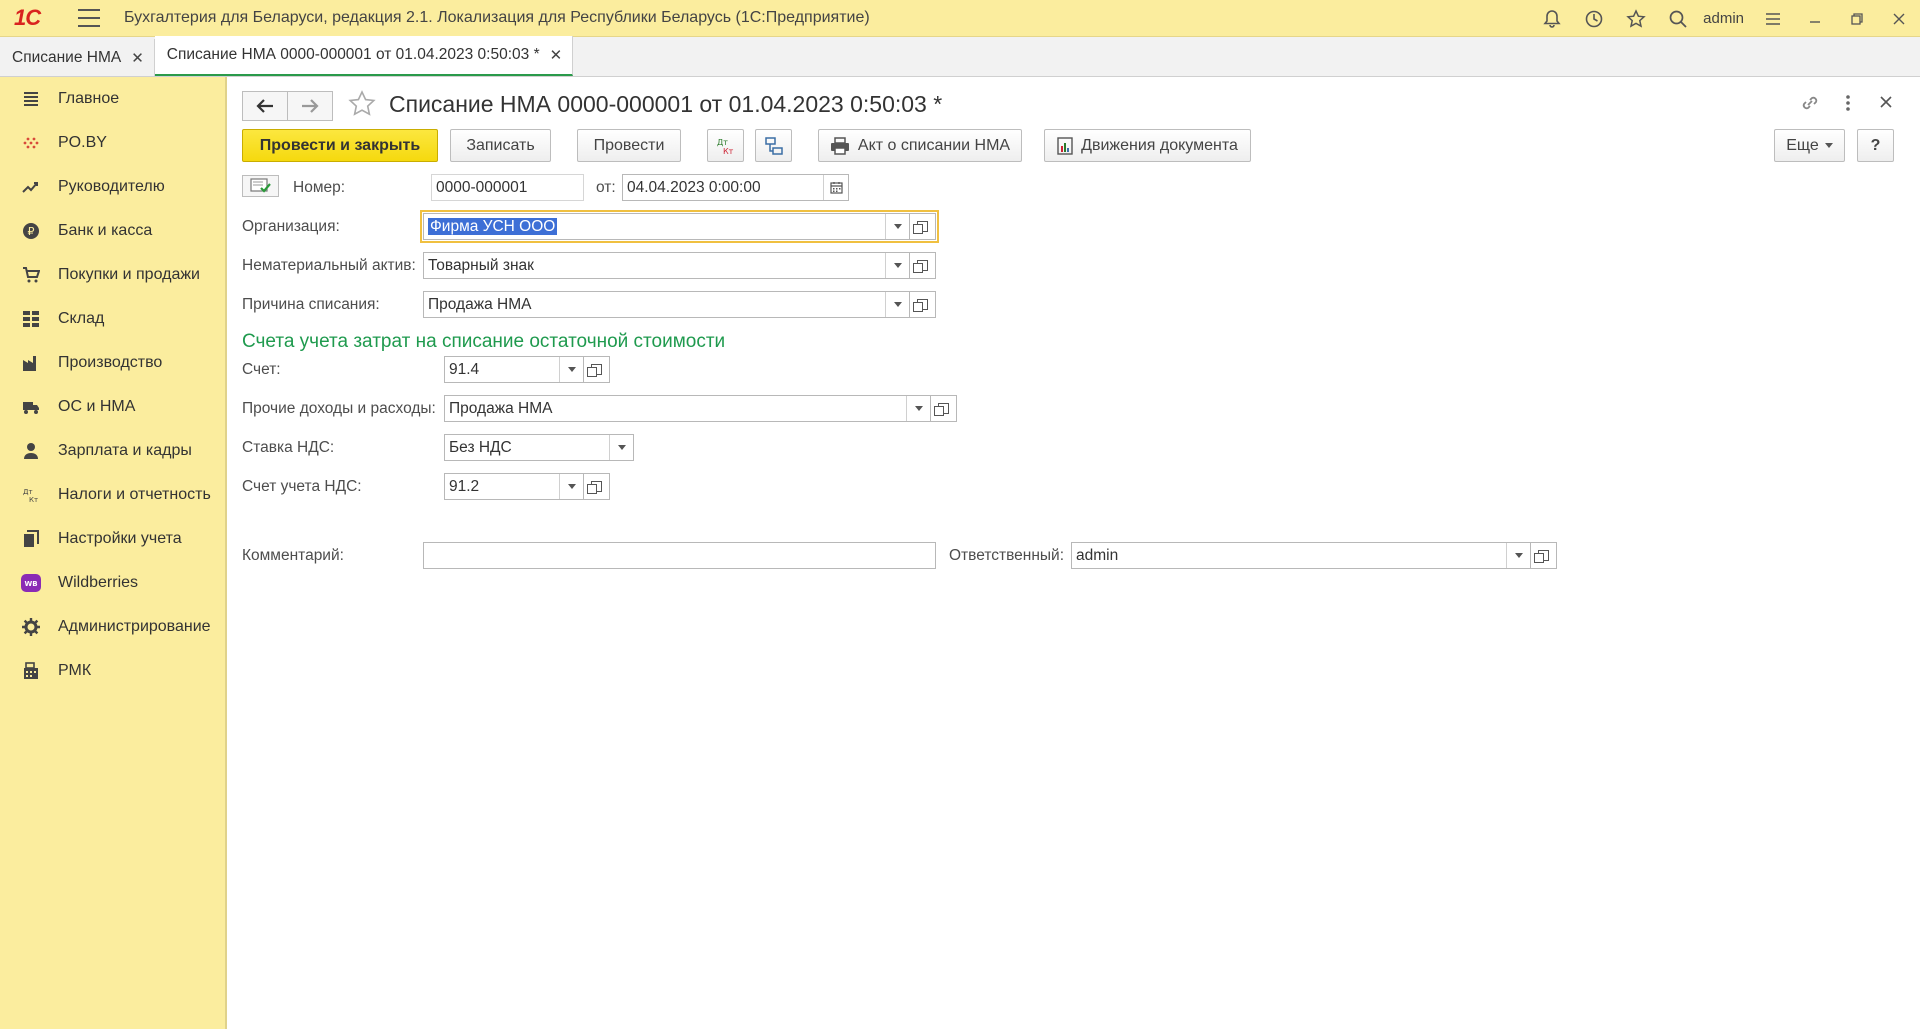  I want to click on wb-icon: WB, so click(31, 583).